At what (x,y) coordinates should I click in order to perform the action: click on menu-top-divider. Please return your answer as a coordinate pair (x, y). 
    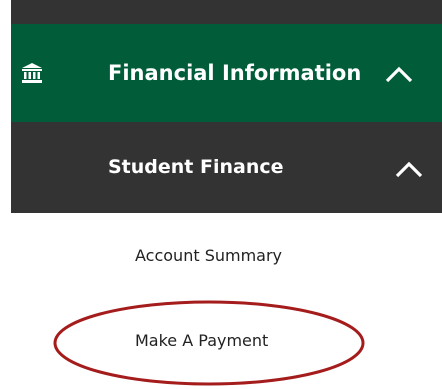
    Looking at the image, I should click on (226, 12).